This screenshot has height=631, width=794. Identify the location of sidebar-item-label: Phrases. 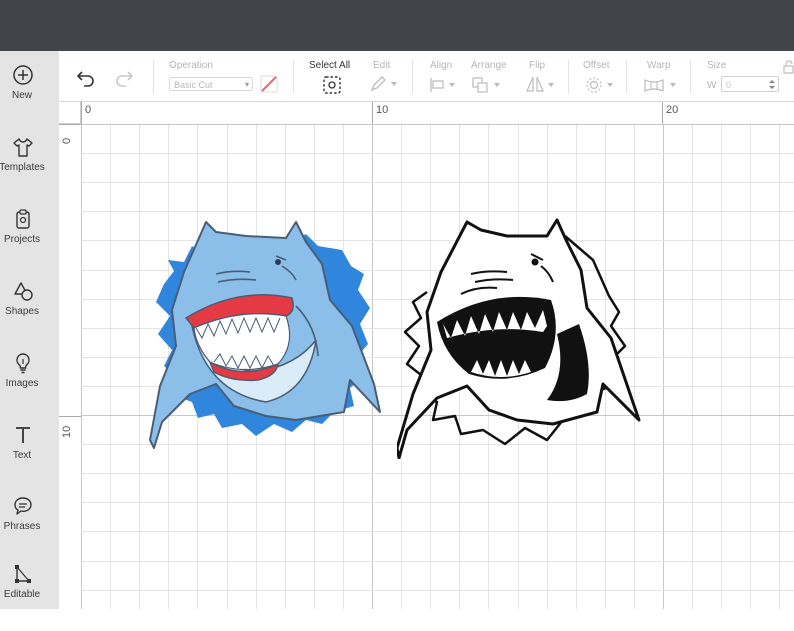
(22, 526).